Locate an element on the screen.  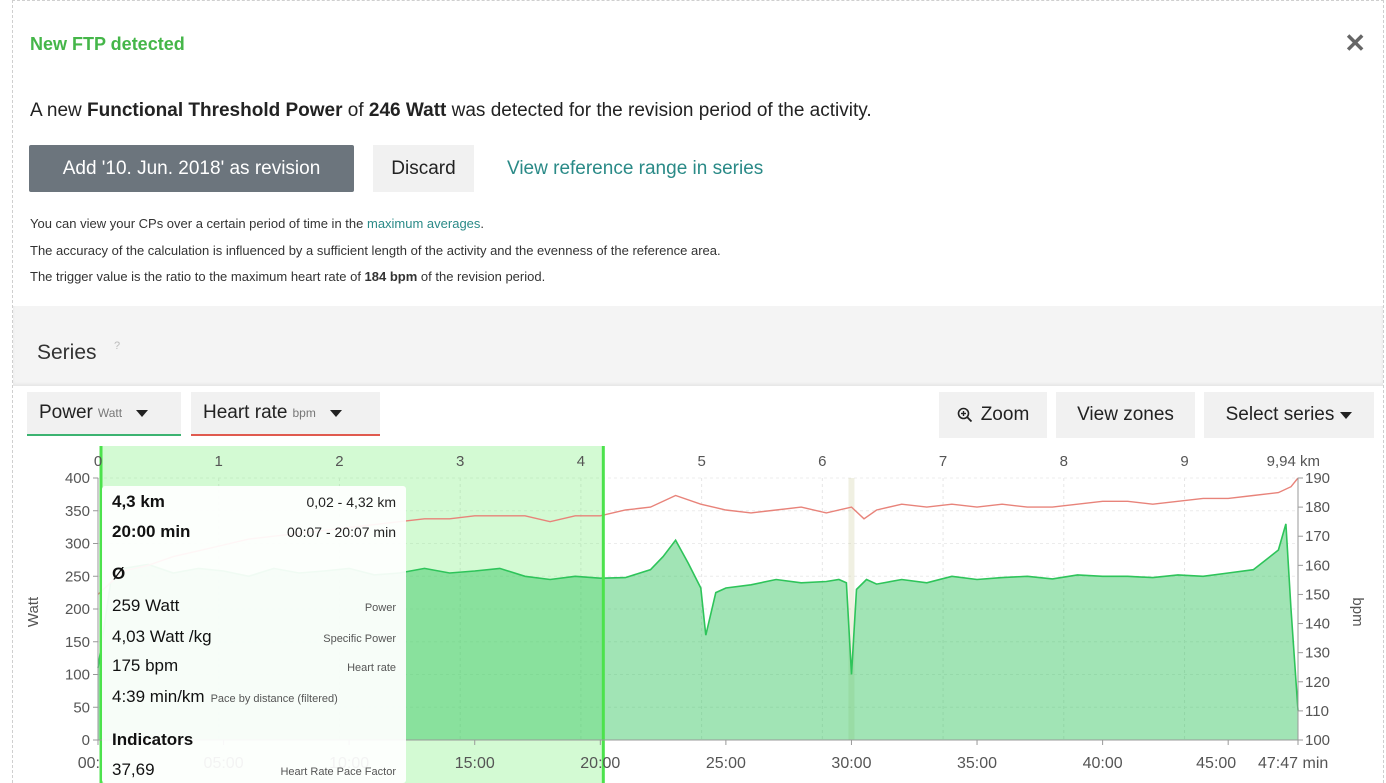
ftp-message-of: of is located at coordinates (355, 110).